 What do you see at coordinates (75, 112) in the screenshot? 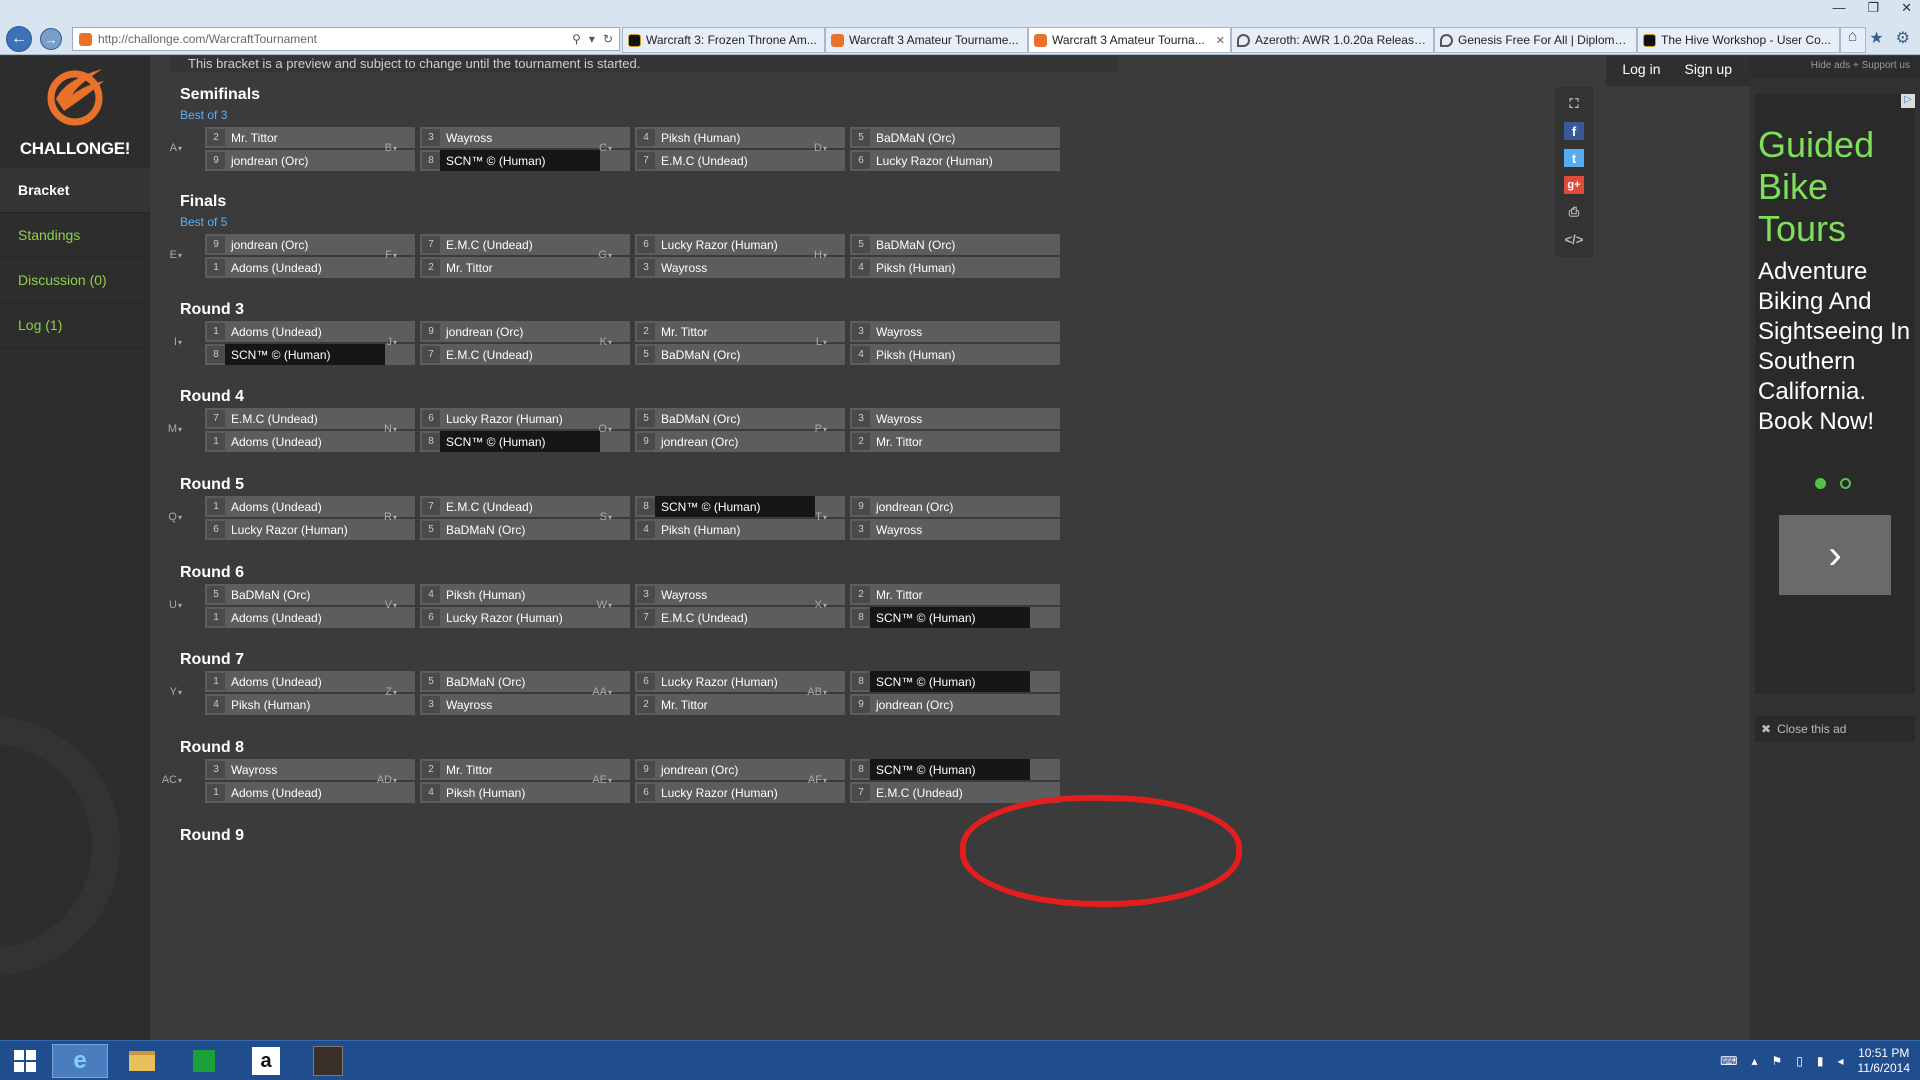
I see `challonge-logo: CHALLONGE!` at bounding box center [75, 112].